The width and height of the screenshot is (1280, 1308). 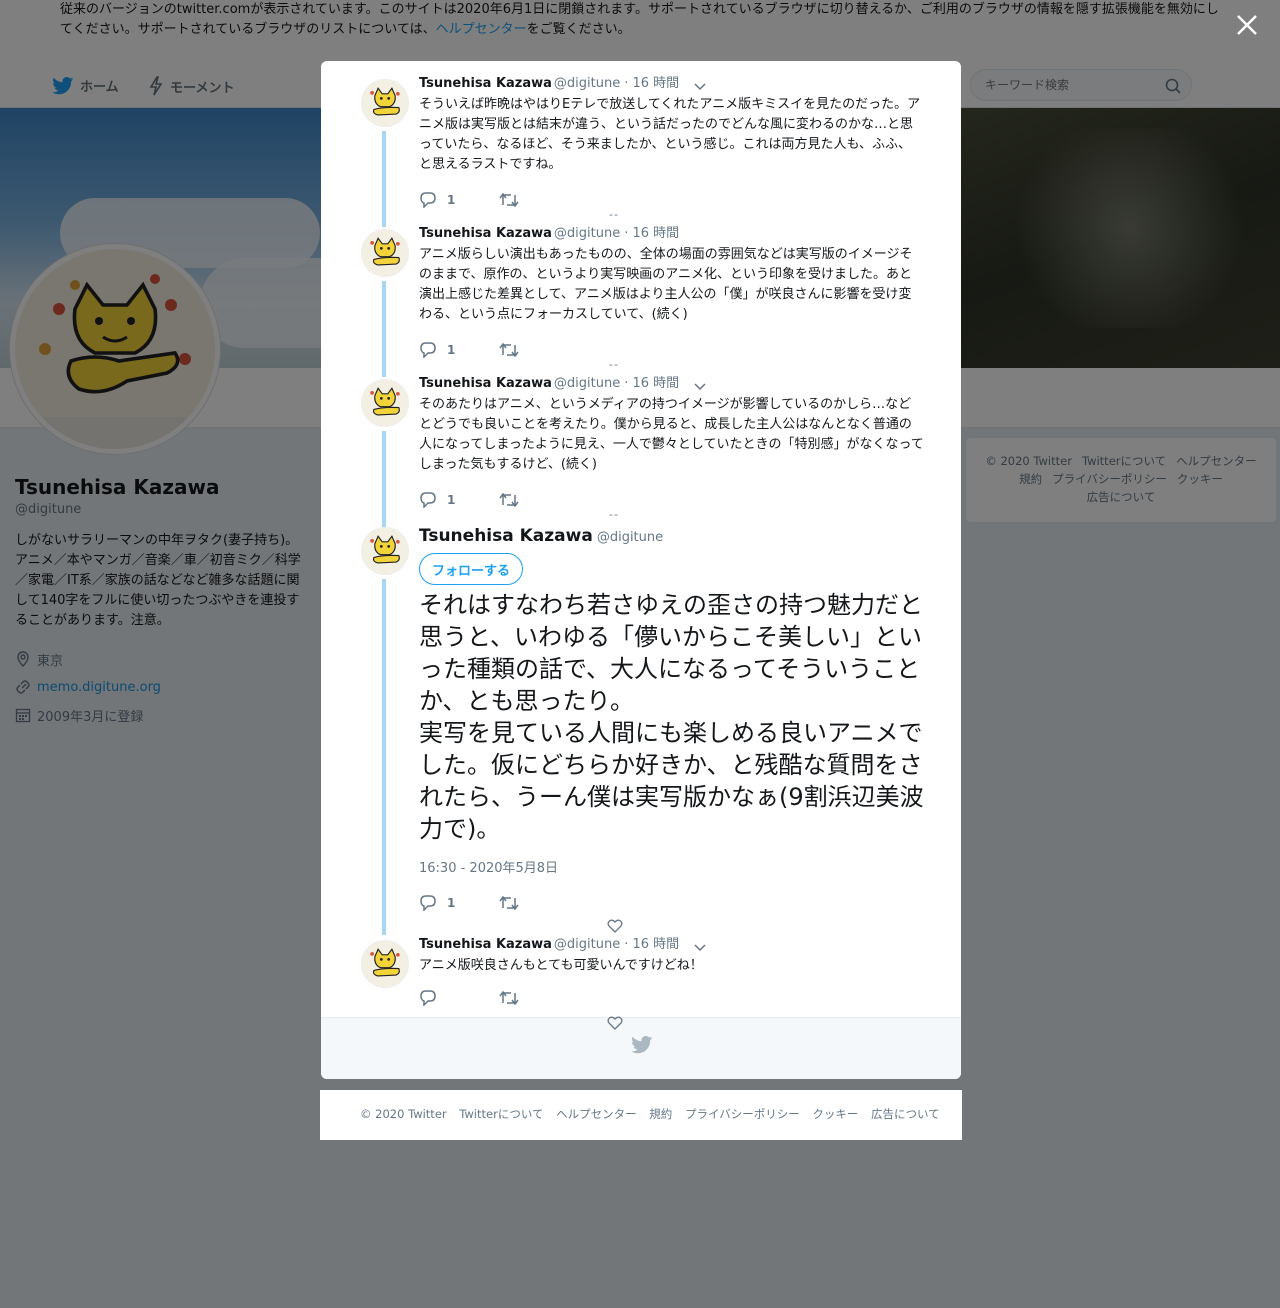 What do you see at coordinates (1247, 25) in the screenshot?
I see `close-icon` at bounding box center [1247, 25].